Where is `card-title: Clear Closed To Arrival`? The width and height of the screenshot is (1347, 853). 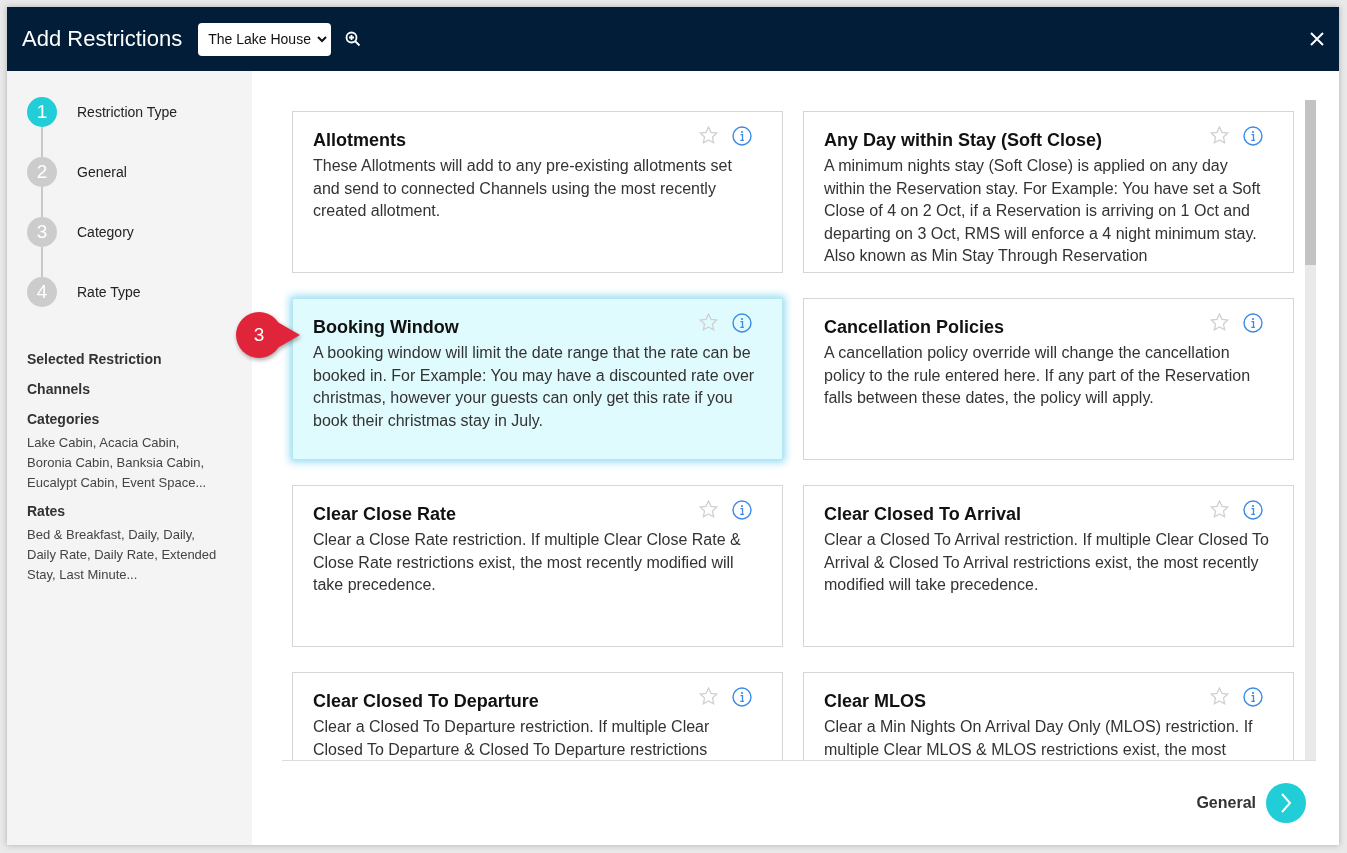 card-title: Clear Closed To Arrival is located at coordinates (923, 514).